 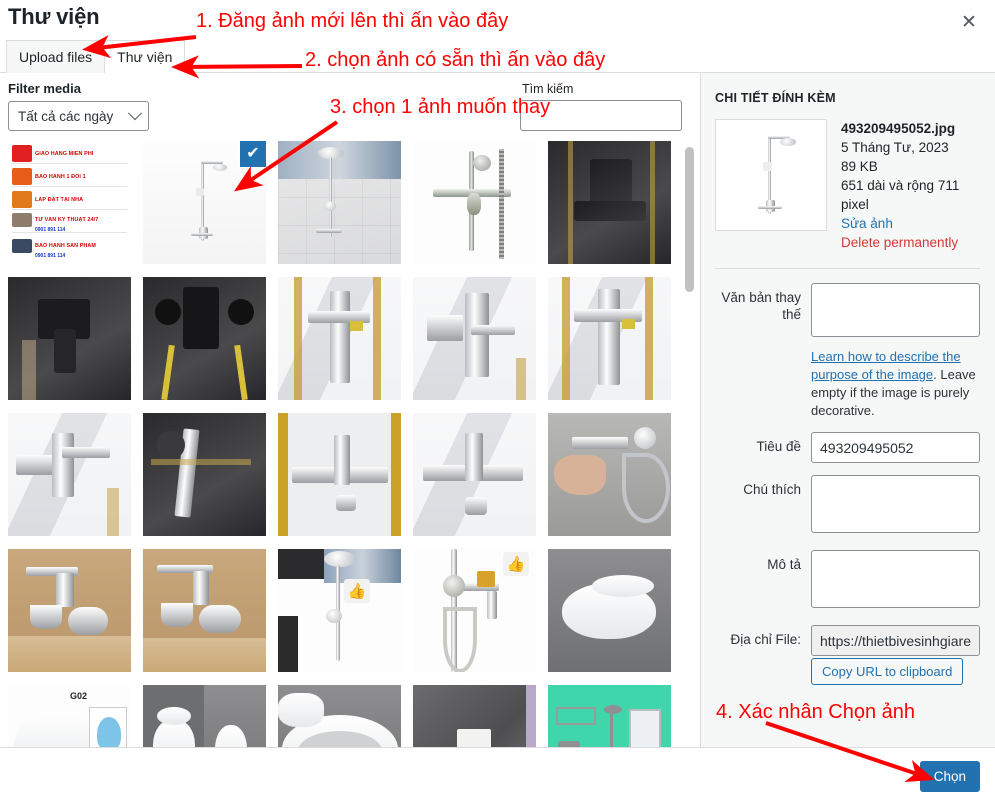 What do you see at coordinates (847, 268) in the screenshot?
I see `sidebar-divider` at bounding box center [847, 268].